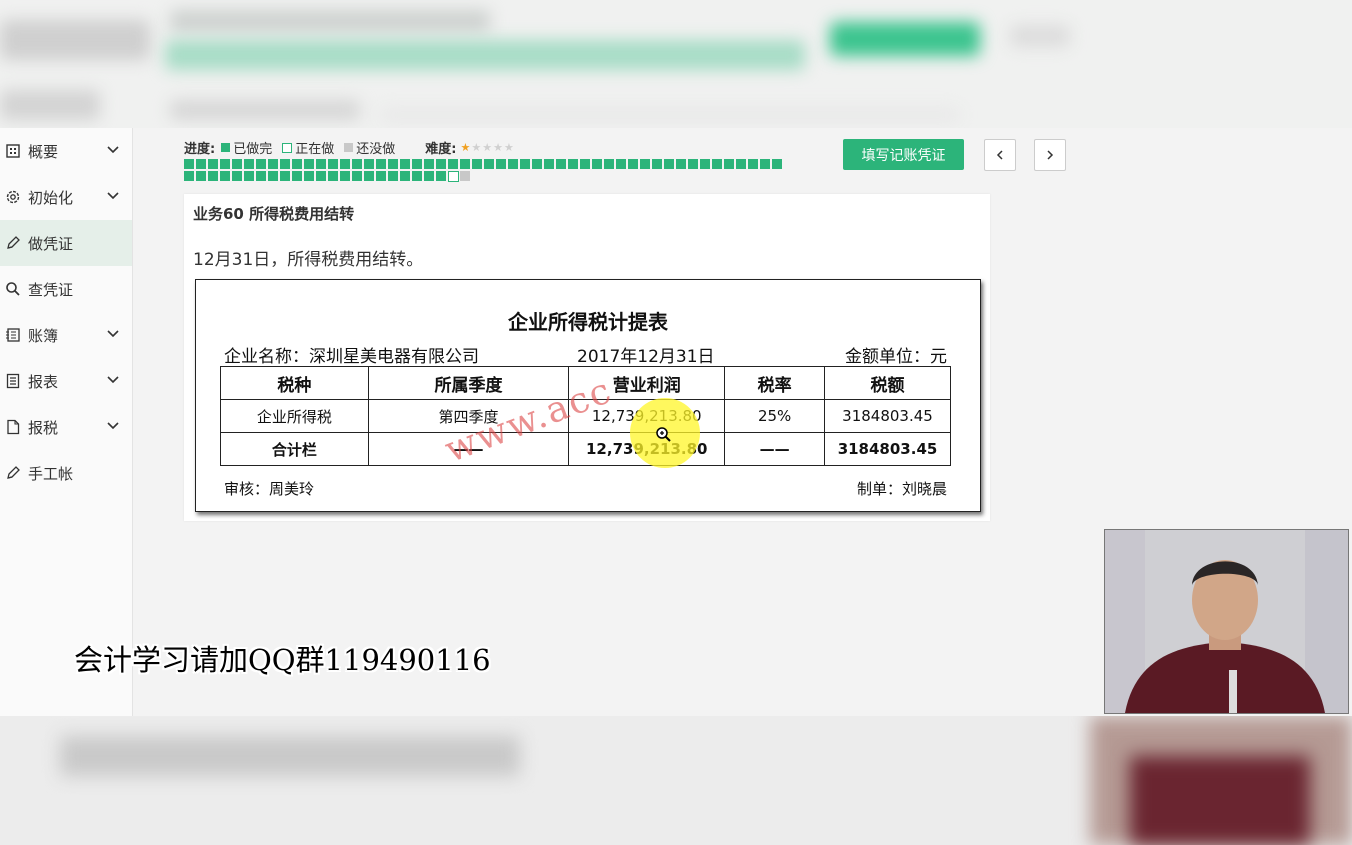 Image resolution: width=1352 pixels, height=845 pixels. What do you see at coordinates (349, 147) in the screenshot?
I see `todo-swatch` at bounding box center [349, 147].